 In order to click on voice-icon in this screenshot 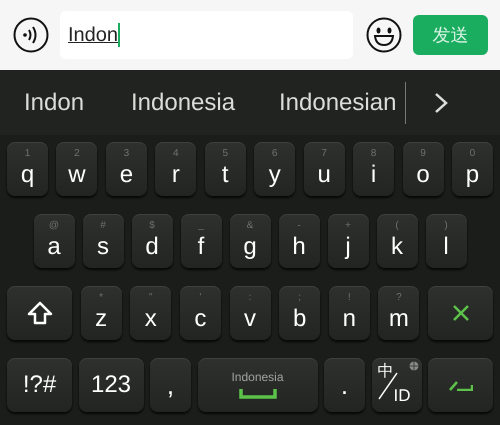, I will do `click(31, 35)`.